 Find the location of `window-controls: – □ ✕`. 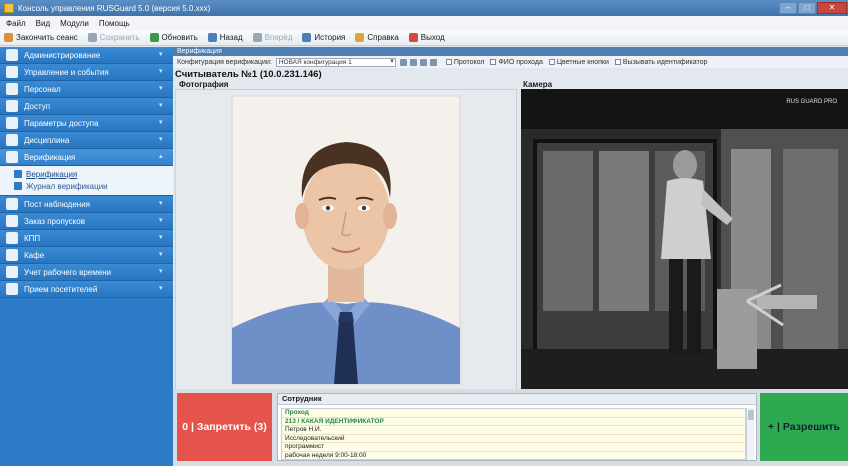

window-controls: – □ ✕ is located at coordinates (813, 8).